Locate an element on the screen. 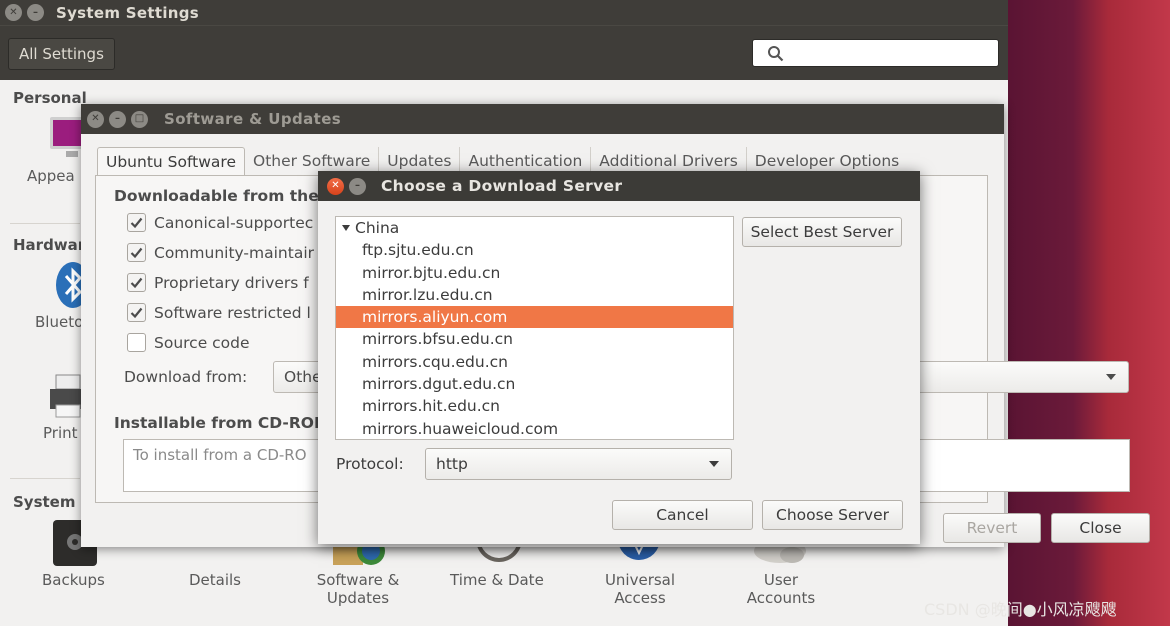 The image size is (1170, 626). source-restricted: Software restricted l is located at coordinates (219, 312).